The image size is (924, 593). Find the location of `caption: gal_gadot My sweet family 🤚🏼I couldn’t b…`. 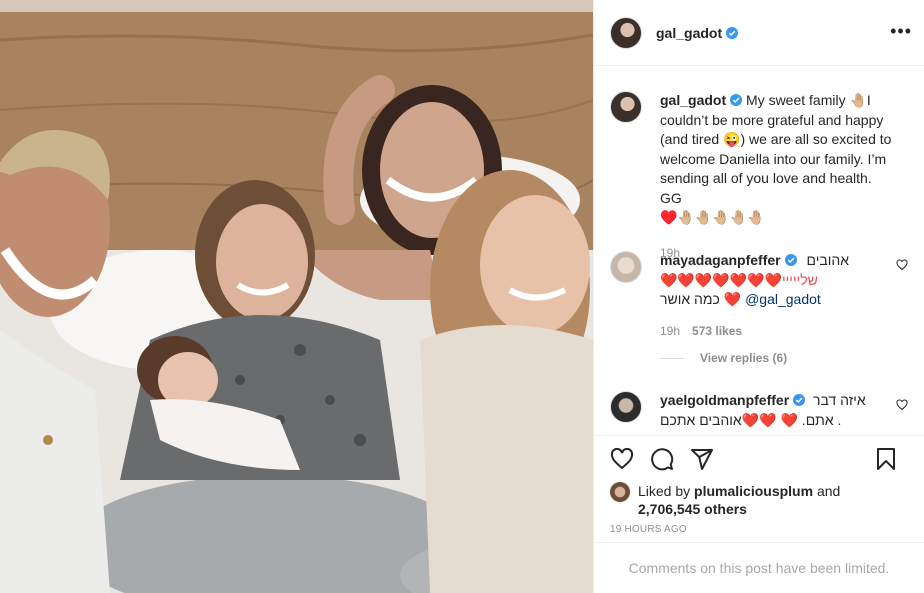

caption: gal_gadot My sweet family 🤚🏼I couldn’t b… is located at coordinates (759, 177).